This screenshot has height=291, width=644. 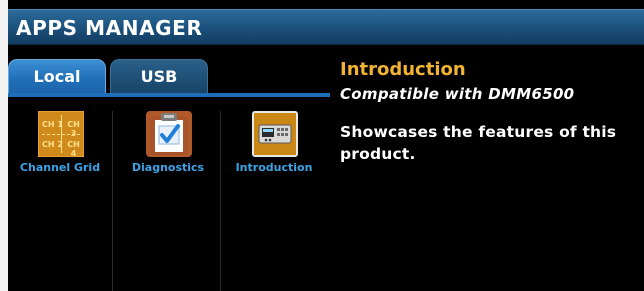 I want to click on detail-subtitle: Compatible with DMM6500, so click(x=457, y=94).